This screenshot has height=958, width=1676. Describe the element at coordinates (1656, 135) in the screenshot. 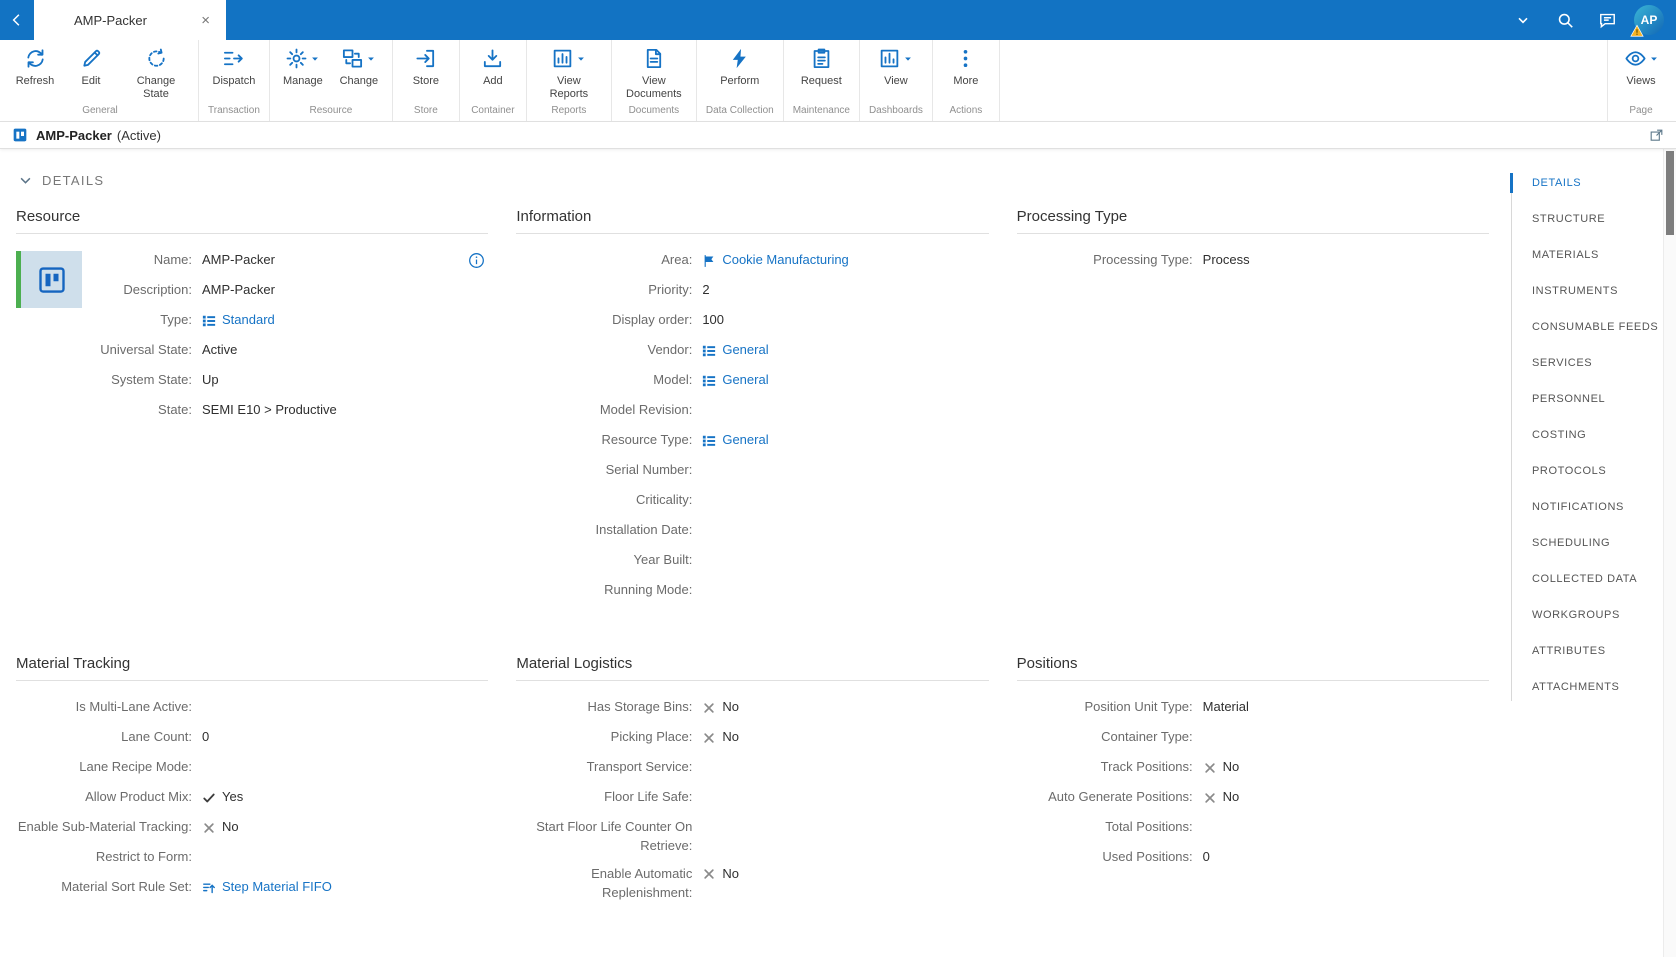

I see `open-panel-button` at that location.